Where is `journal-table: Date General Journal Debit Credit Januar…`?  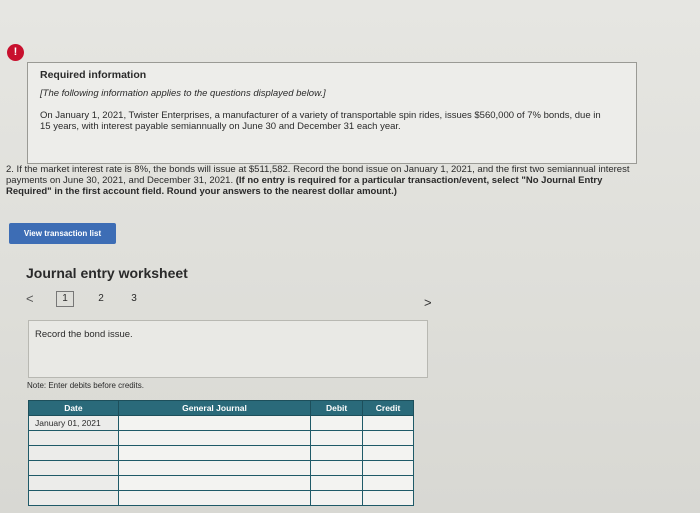
journal-table: Date General Journal Debit Credit Januar… is located at coordinates (221, 453).